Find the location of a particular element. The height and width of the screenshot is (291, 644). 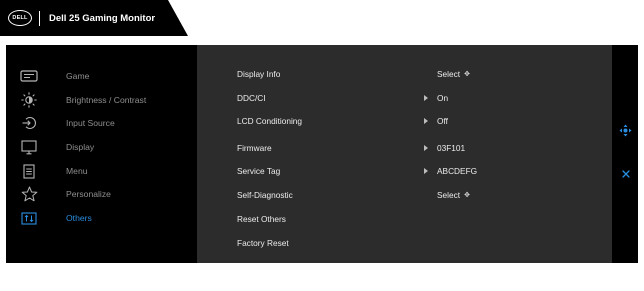

row-firmware: Firmware 03F101 is located at coordinates (422, 148).